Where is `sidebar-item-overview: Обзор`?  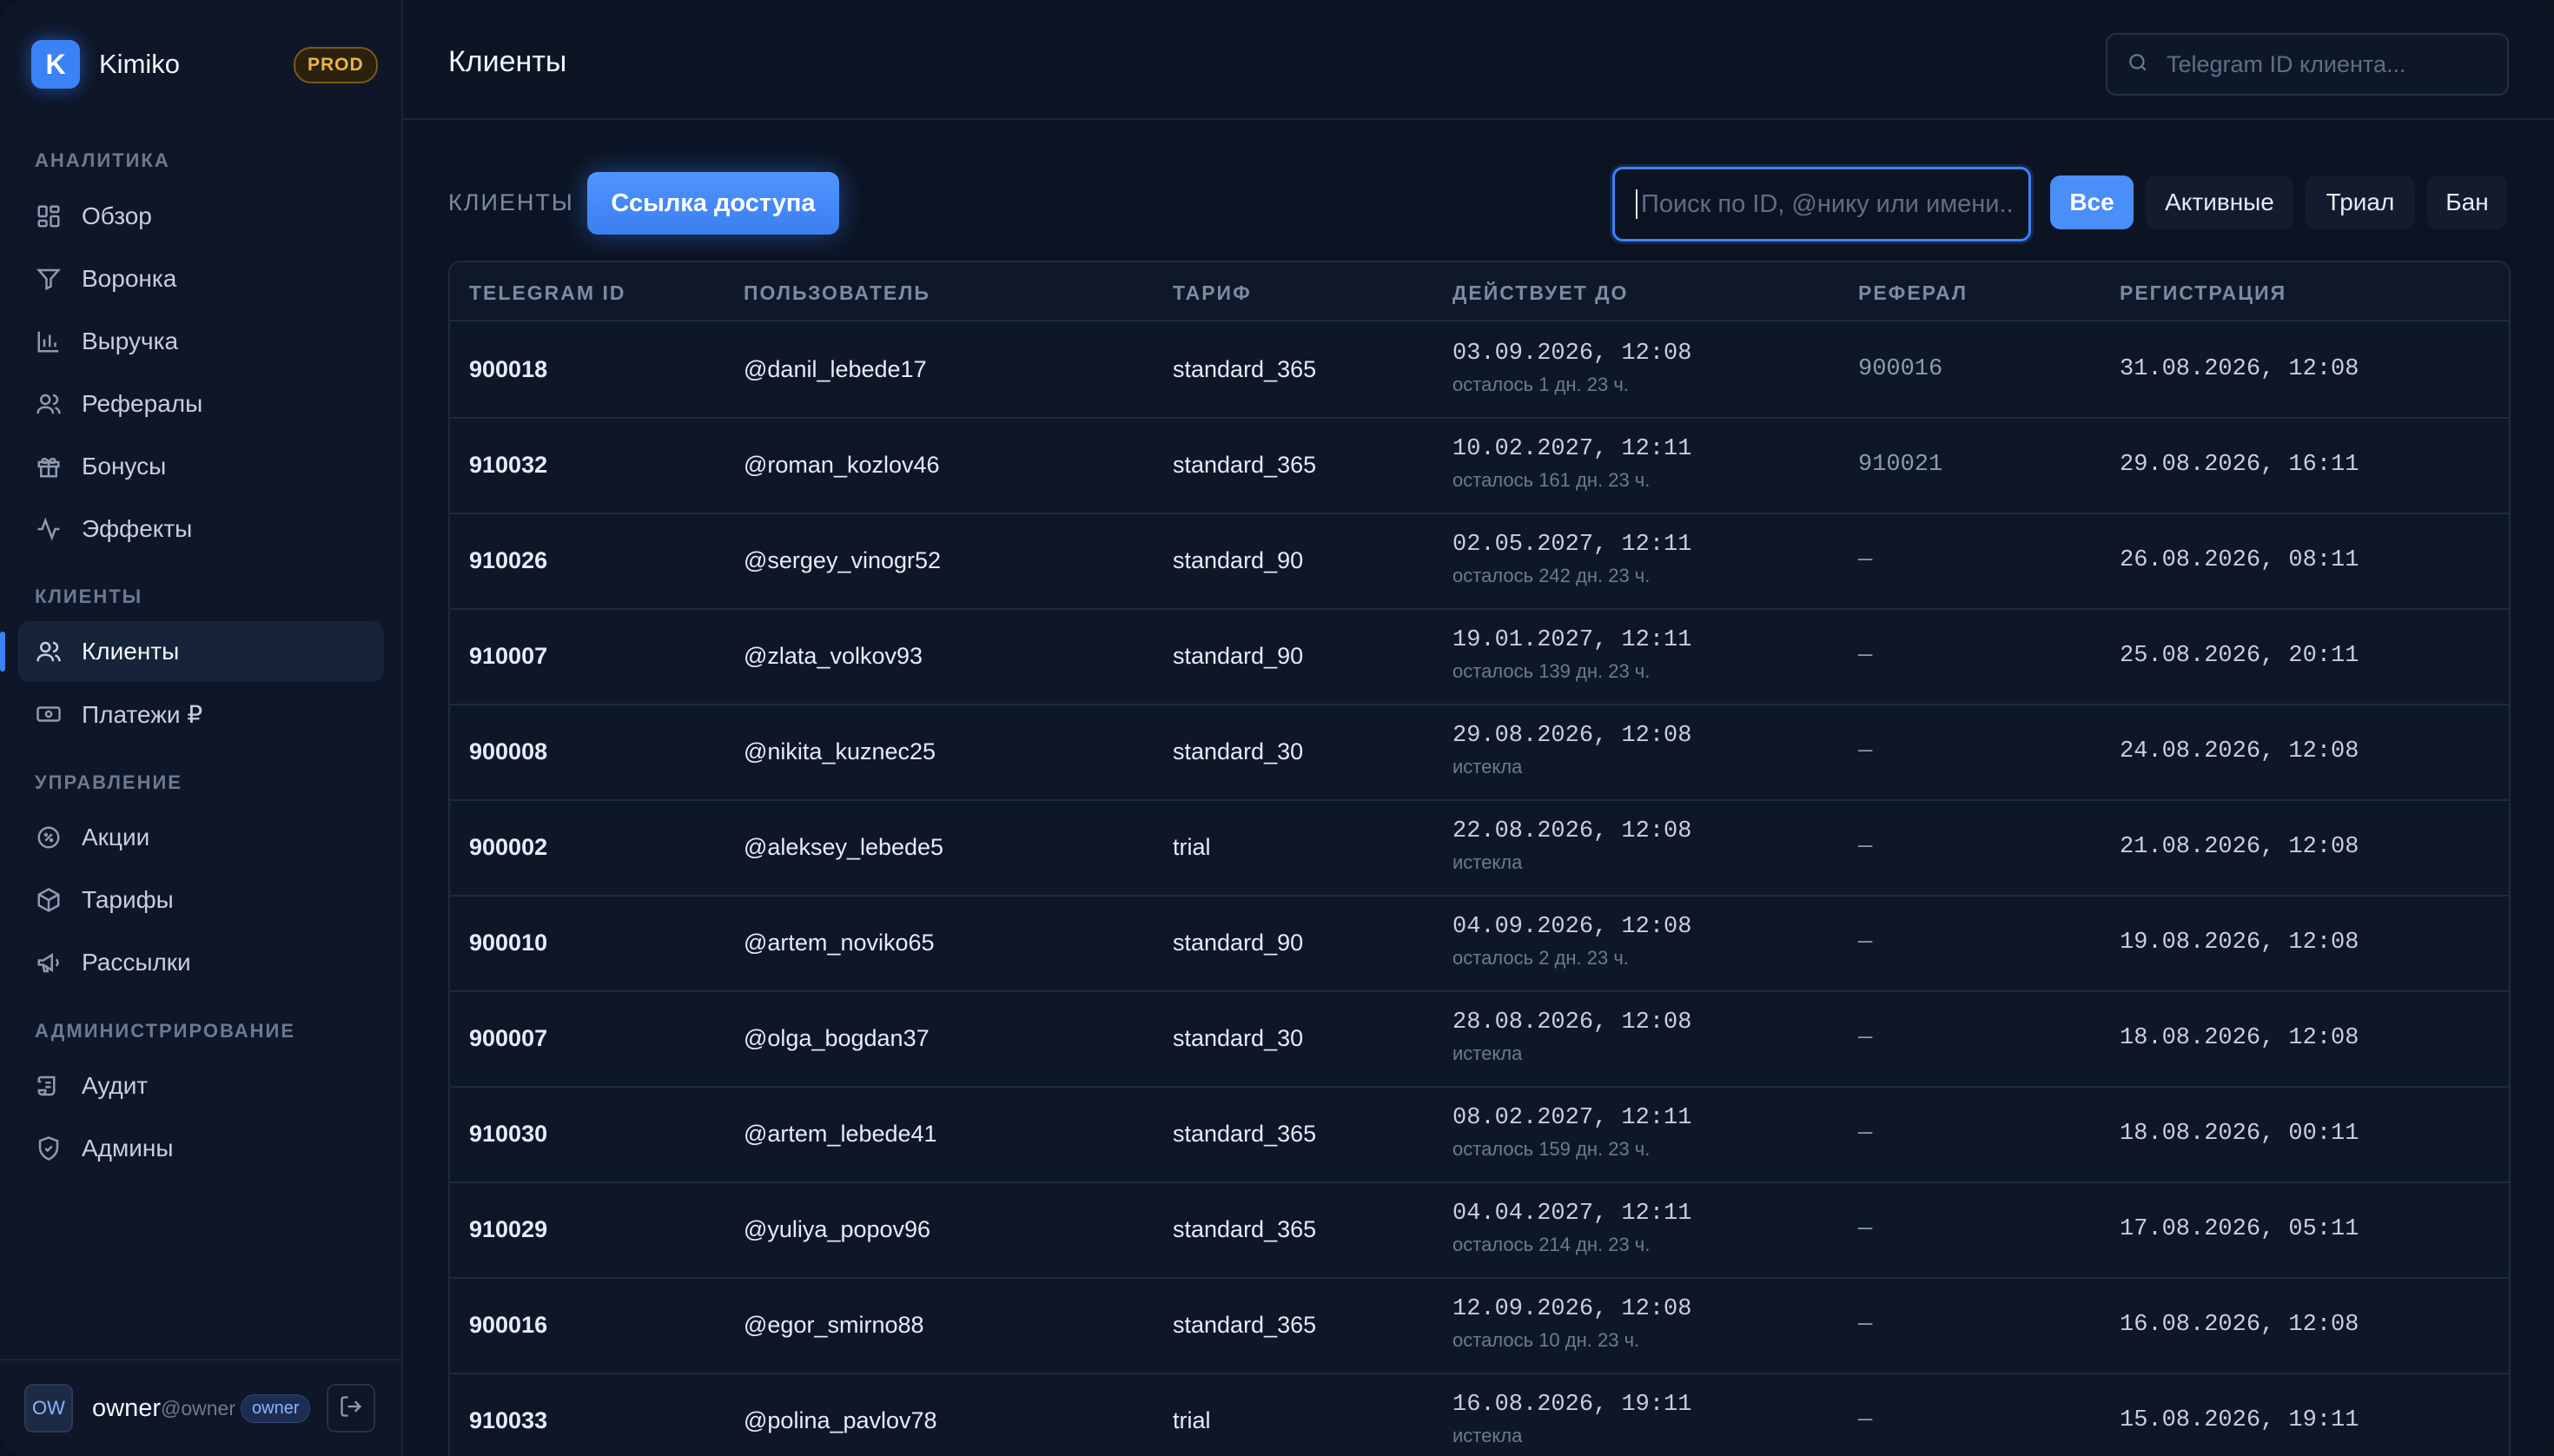 sidebar-item-overview: Обзор is located at coordinates (201, 216).